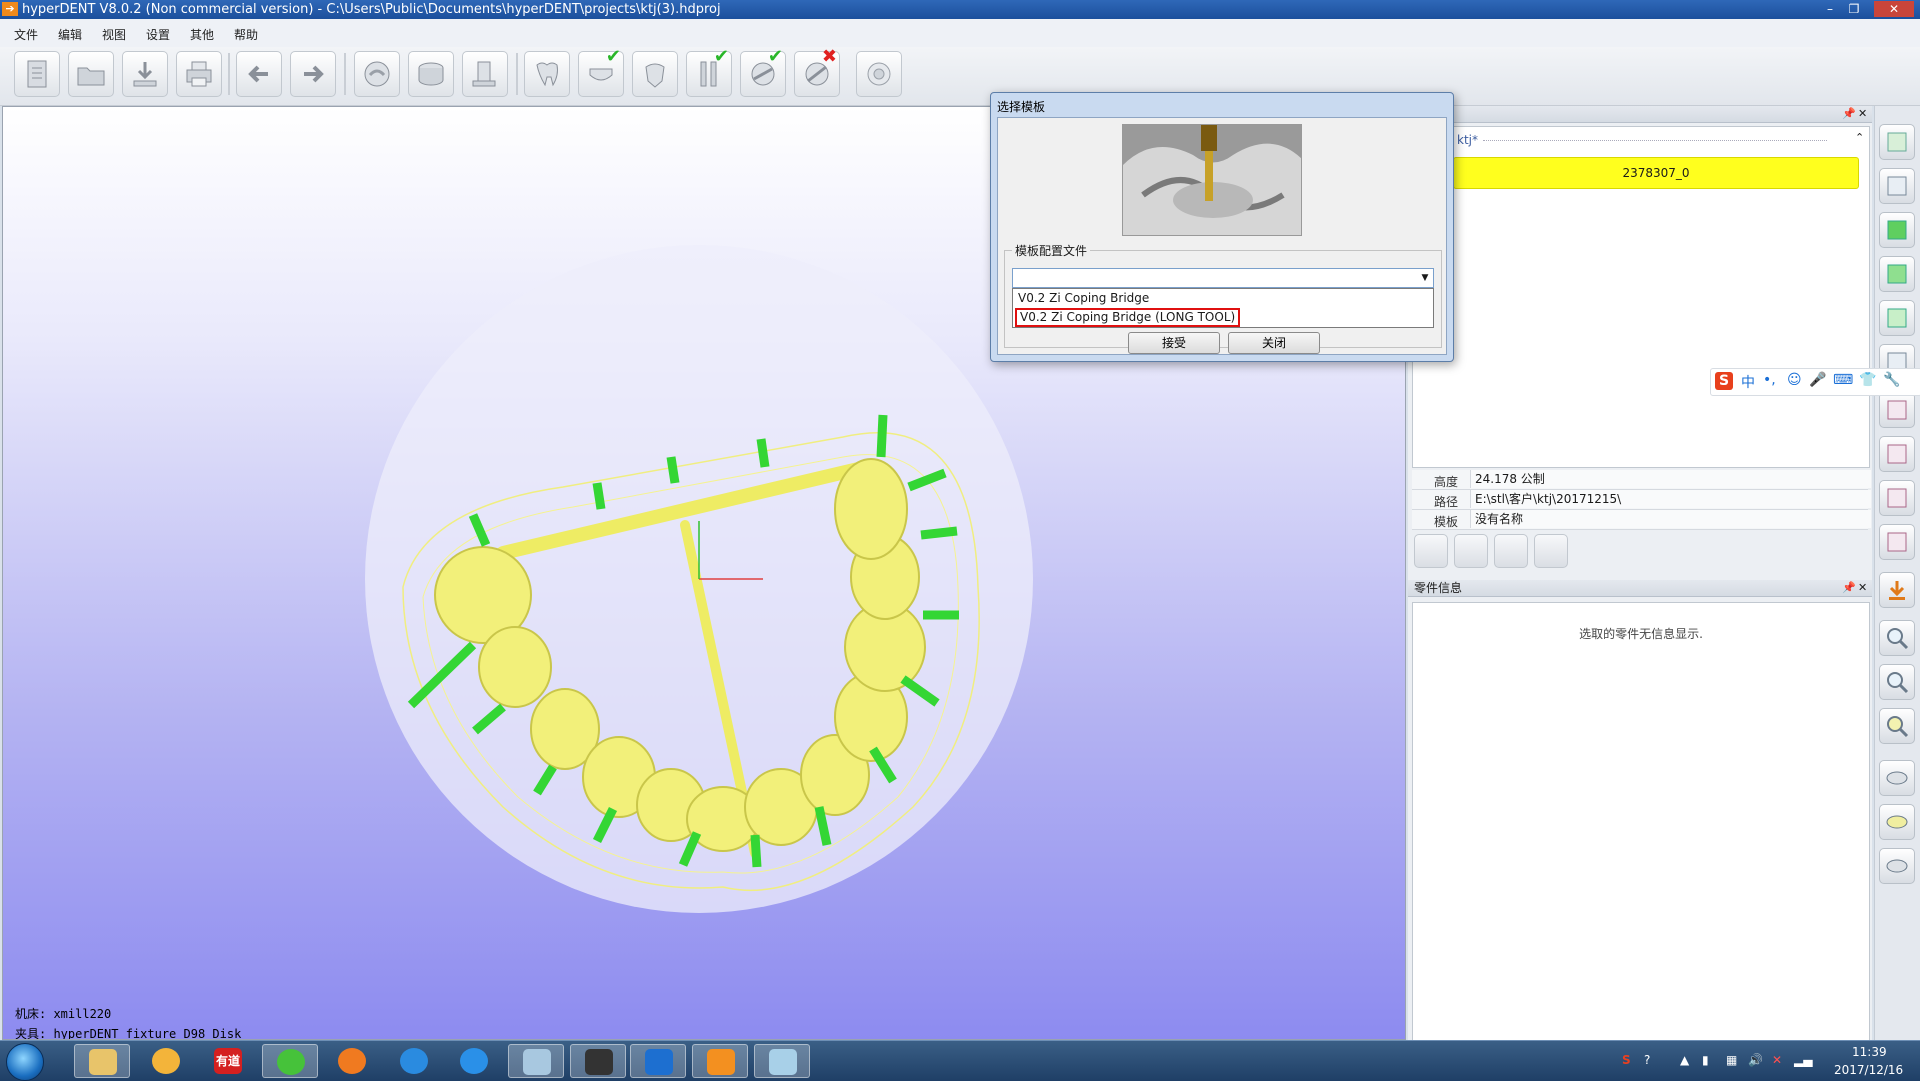 The image size is (1920, 1081). What do you see at coordinates (1223, 278) in the screenshot?
I see `template-combobox: ▼` at bounding box center [1223, 278].